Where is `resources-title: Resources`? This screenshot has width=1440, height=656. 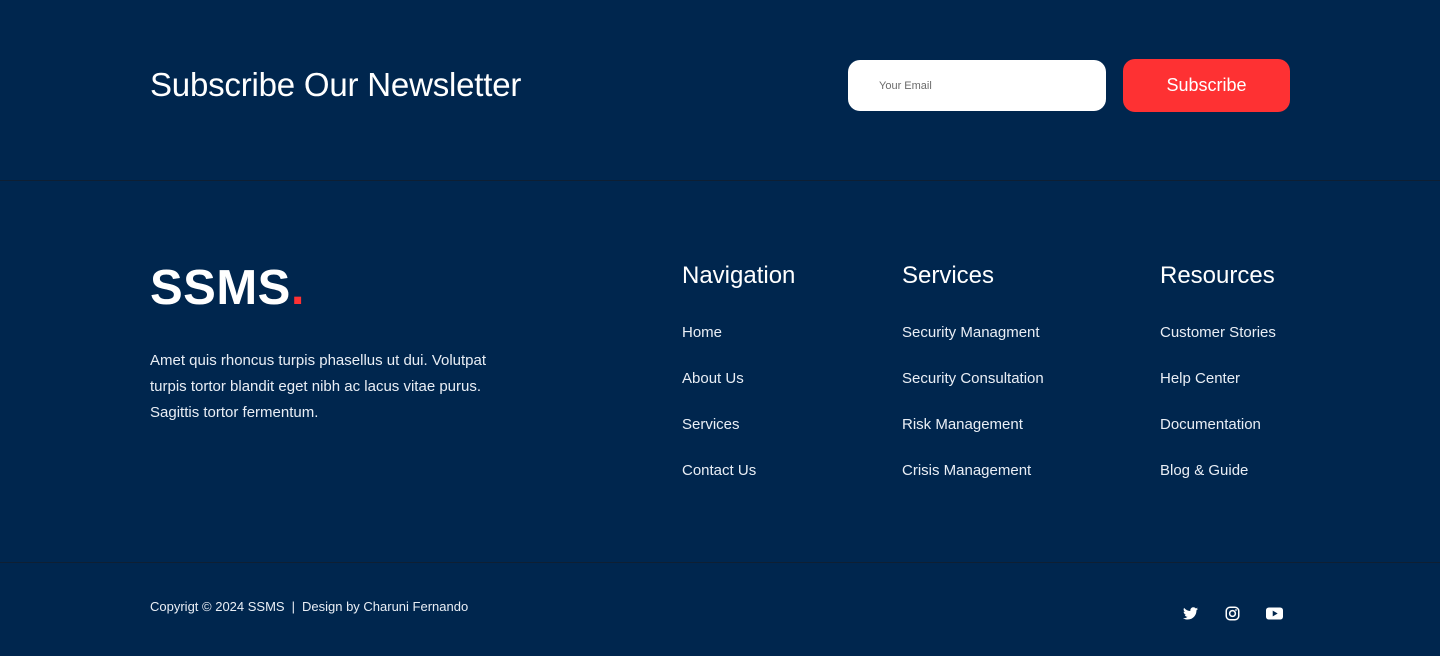 resources-title: Resources is located at coordinates (1217, 275).